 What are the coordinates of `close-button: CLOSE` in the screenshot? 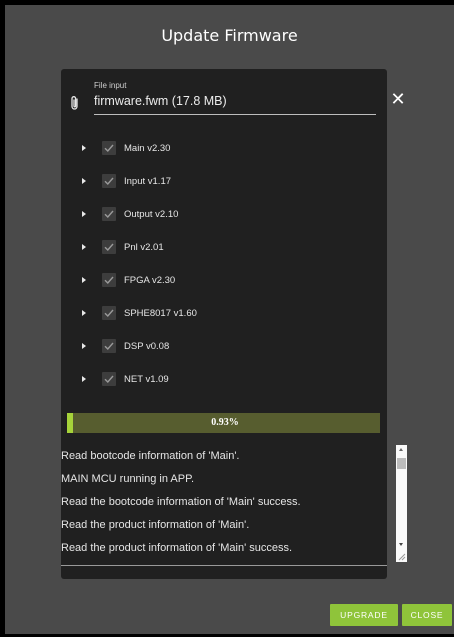 It's located at (427, 615).